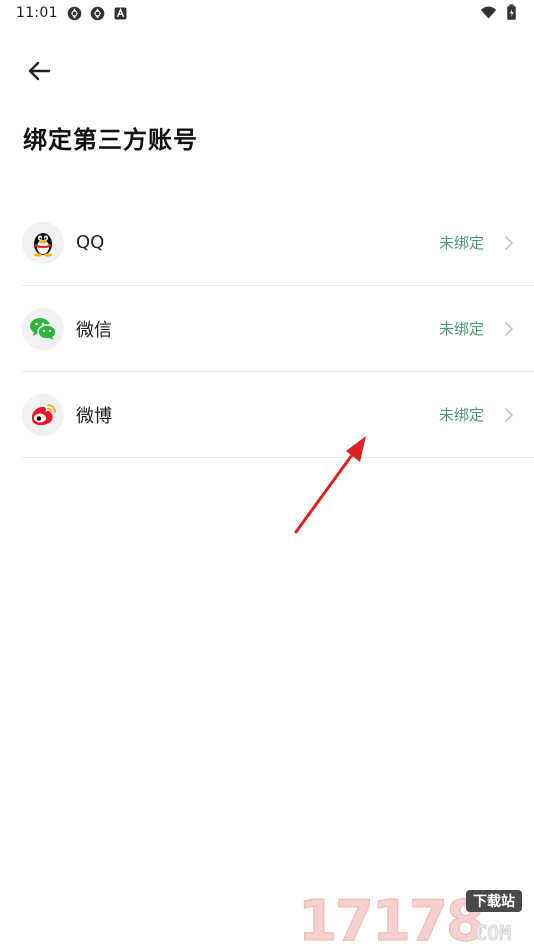 Image resolution: width=534 pixels, height=950 pixels. I want to click on wechat-icon, so click(43, 328).